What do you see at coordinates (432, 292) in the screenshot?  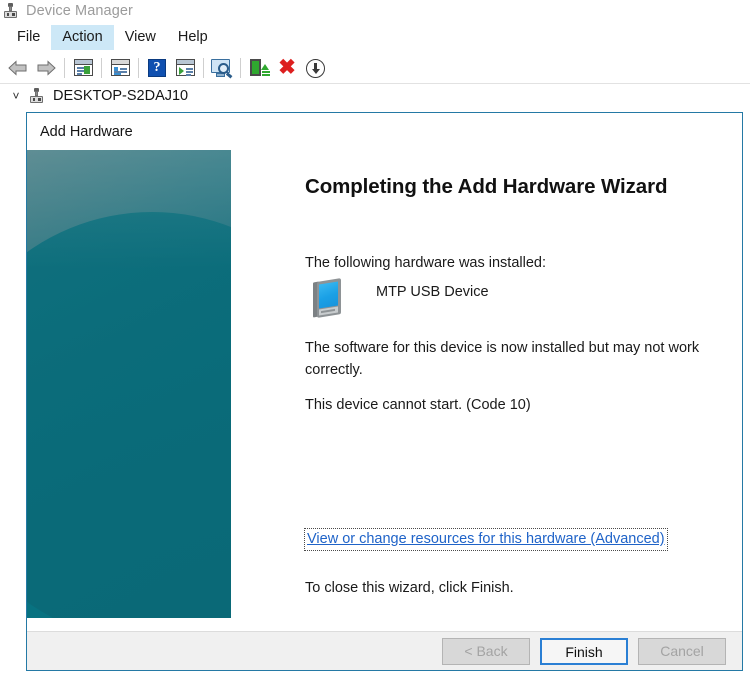 I see `device-name-label: MTP USB Device` at bounding box center [432, 292].